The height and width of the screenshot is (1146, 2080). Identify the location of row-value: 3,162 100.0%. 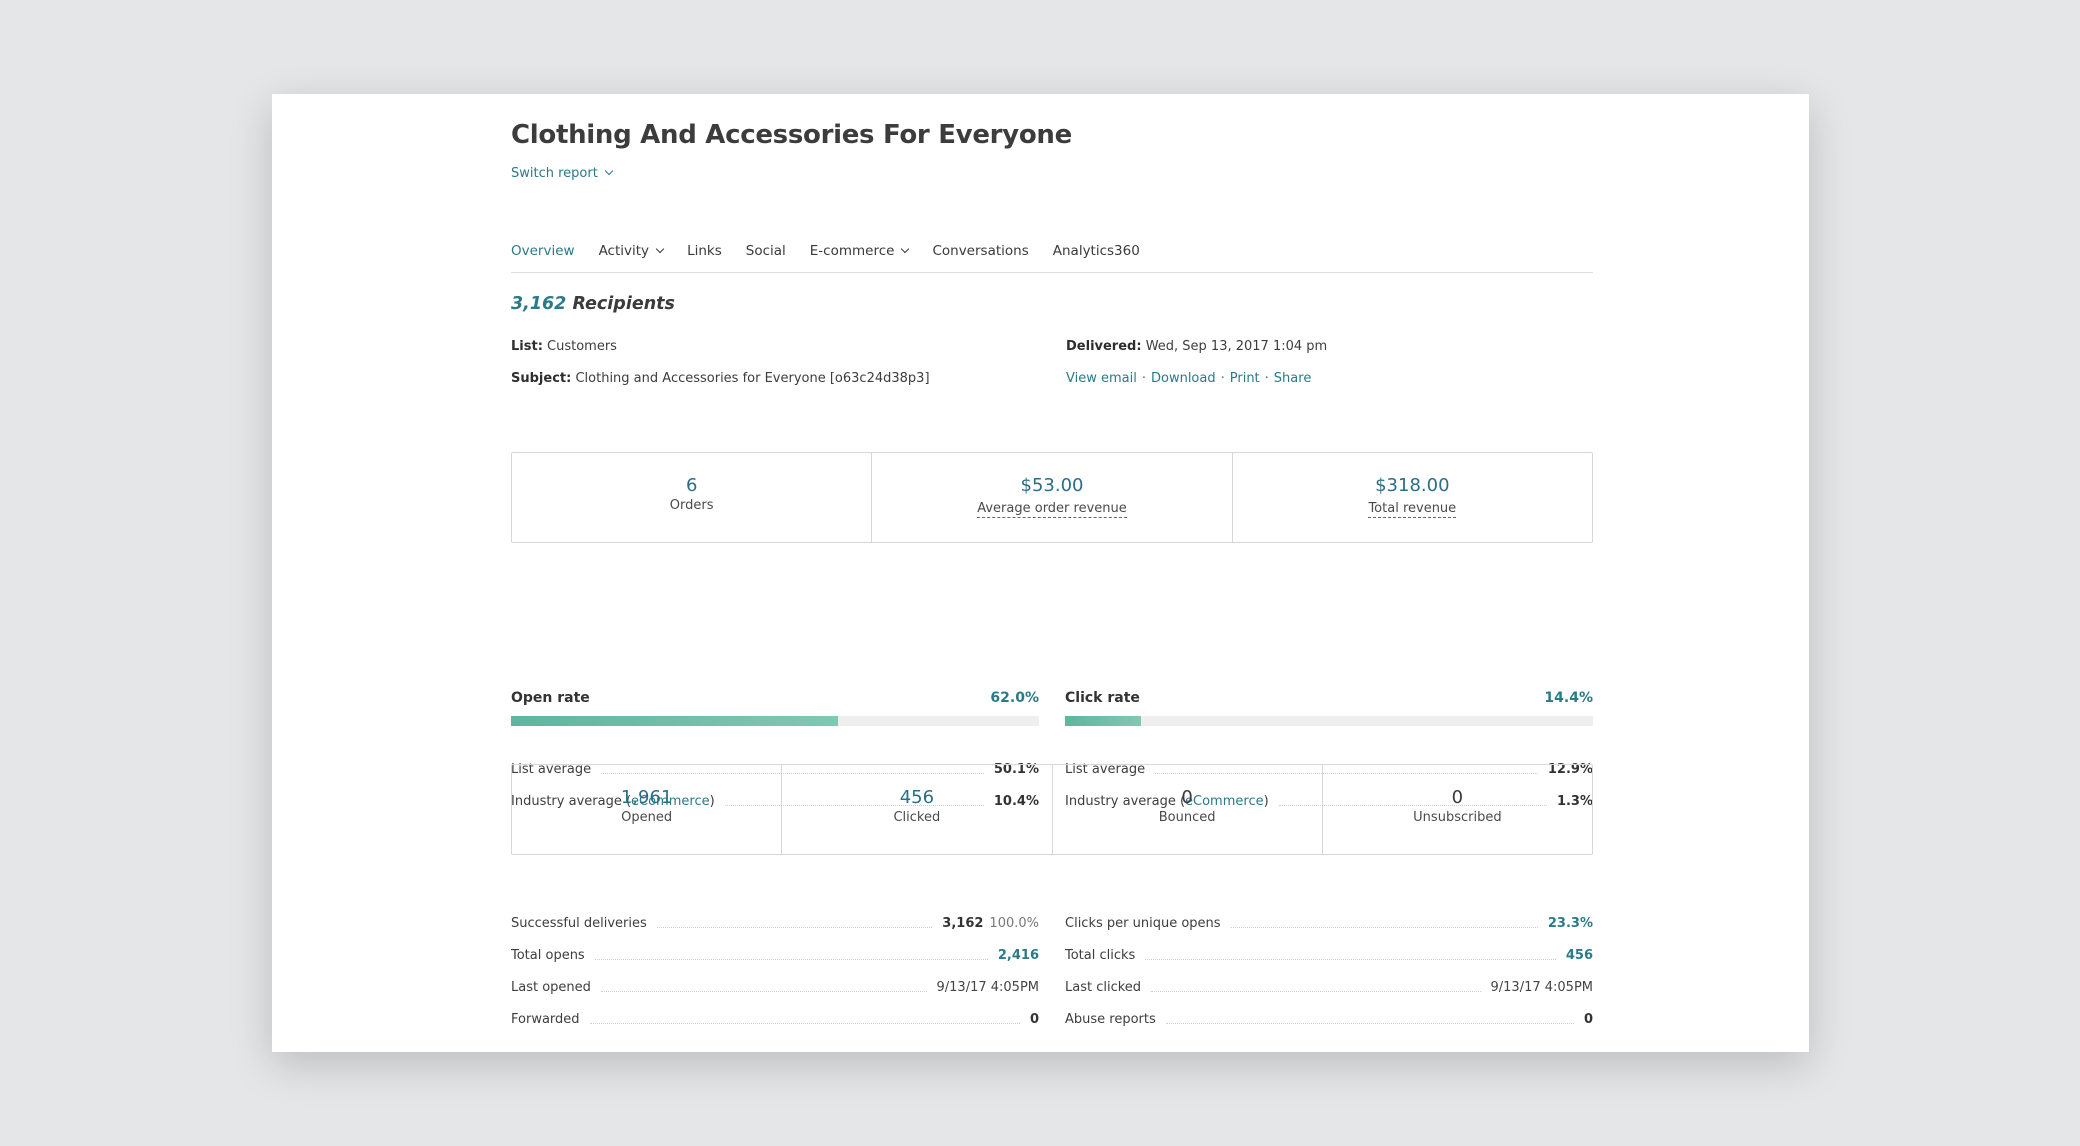
(990, 924).